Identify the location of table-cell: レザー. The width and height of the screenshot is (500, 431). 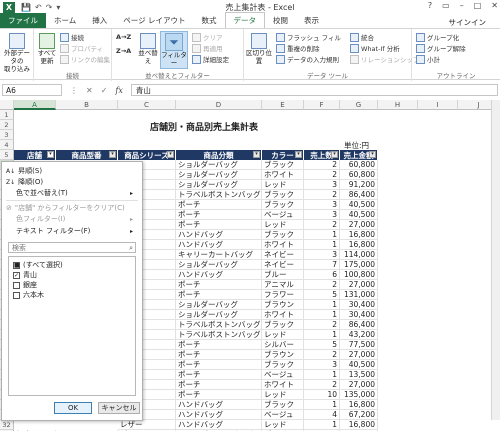
(147, 425).